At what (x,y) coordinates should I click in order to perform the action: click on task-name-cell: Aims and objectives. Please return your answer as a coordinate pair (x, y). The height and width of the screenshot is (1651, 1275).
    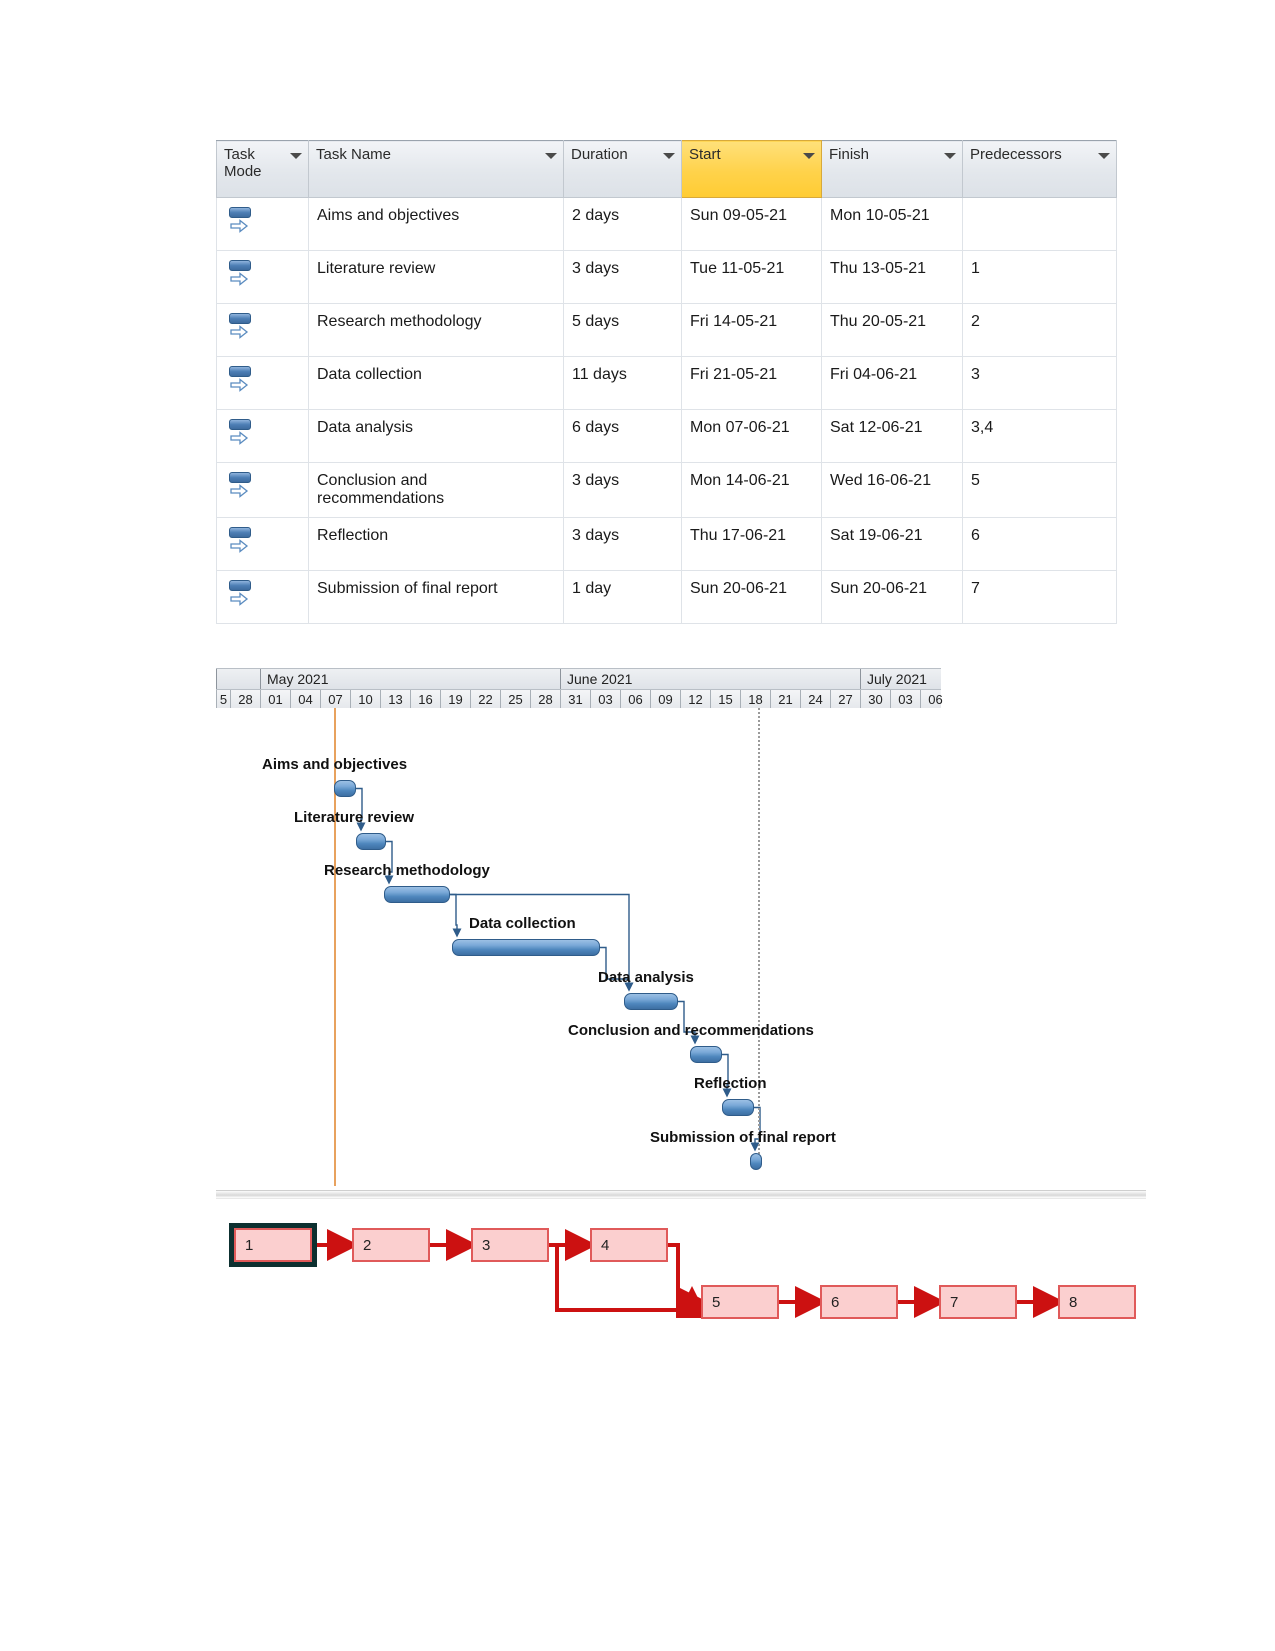
    Looking at the image, I should click on (436, 224).